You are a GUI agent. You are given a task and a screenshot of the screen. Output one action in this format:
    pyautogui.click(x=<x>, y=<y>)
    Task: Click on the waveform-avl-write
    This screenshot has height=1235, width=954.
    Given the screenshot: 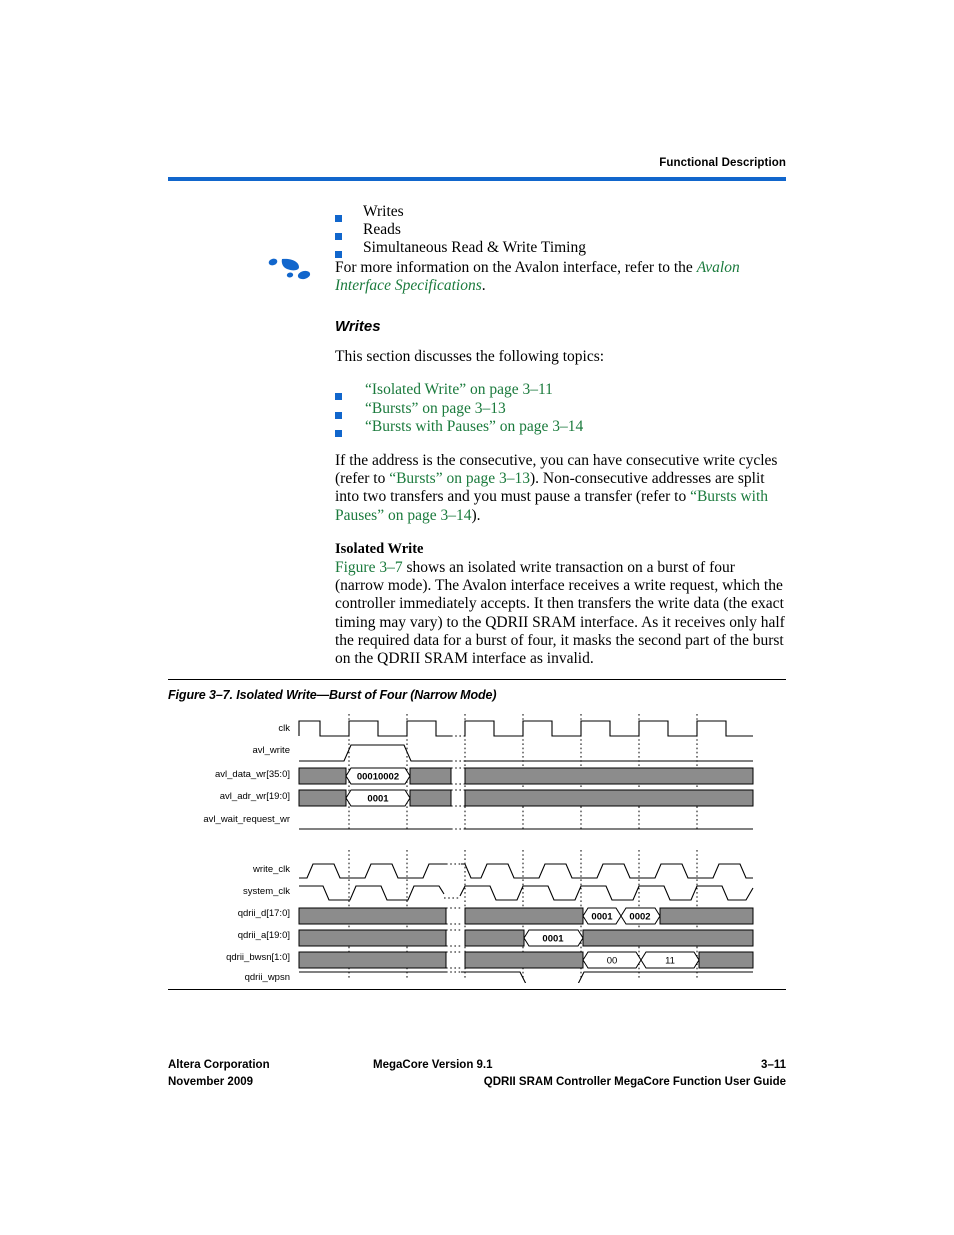 What is the action you would take?
    pyautogui.click(x=526, y=753)
    